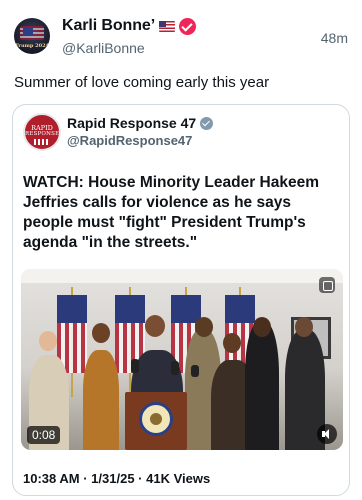 This screenshot has height=500, width=362. I want to click on media-info-icon, so click(327, 285).